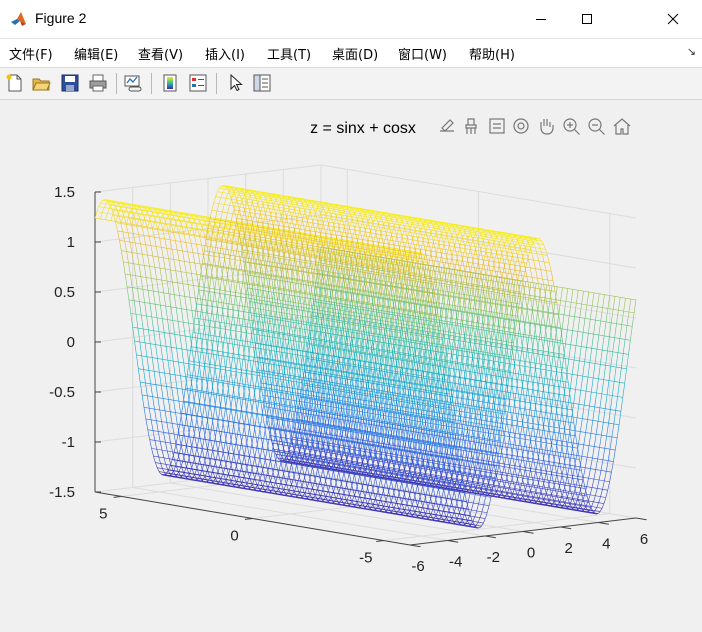 The height and width of the screenshot is (632, 702). What do you see at coordinates (492, 53) in the screenshot?
I see `menu-help: 帮助(H)` at bounding box center [492, 53].